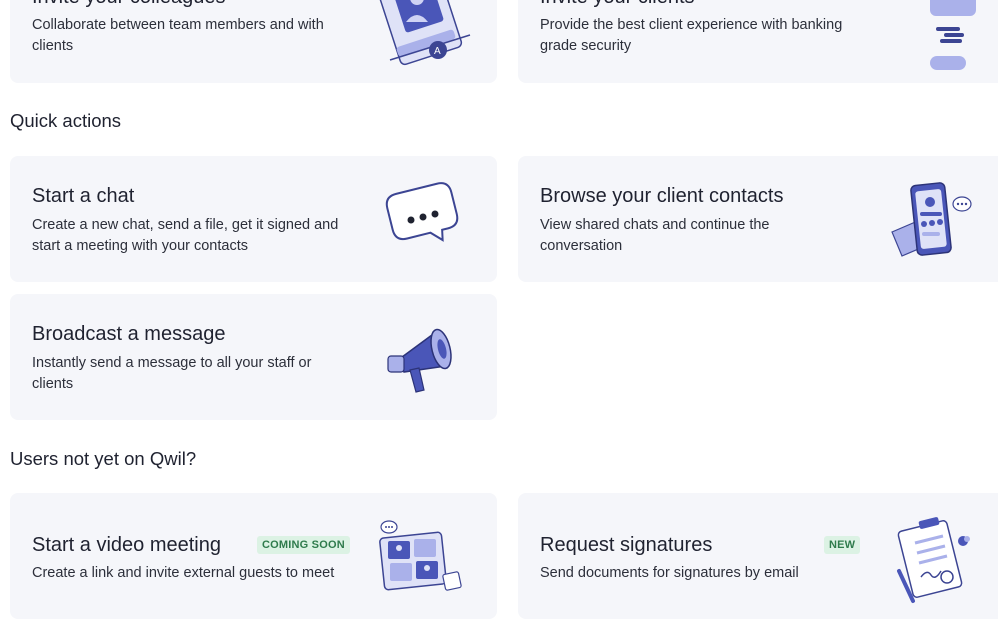 The image size is (998, 619). What do you see at coordinates (83, 196) in the screenshot?
I see `start-chat-title: Start a chat` at bounding box center [83, 196].